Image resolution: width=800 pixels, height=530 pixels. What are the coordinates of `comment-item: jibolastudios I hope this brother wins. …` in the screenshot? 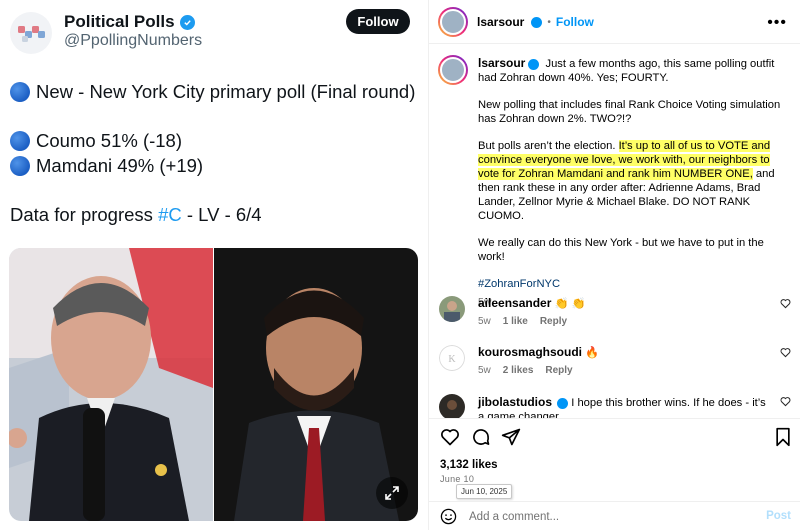 It's located at (615, 406).